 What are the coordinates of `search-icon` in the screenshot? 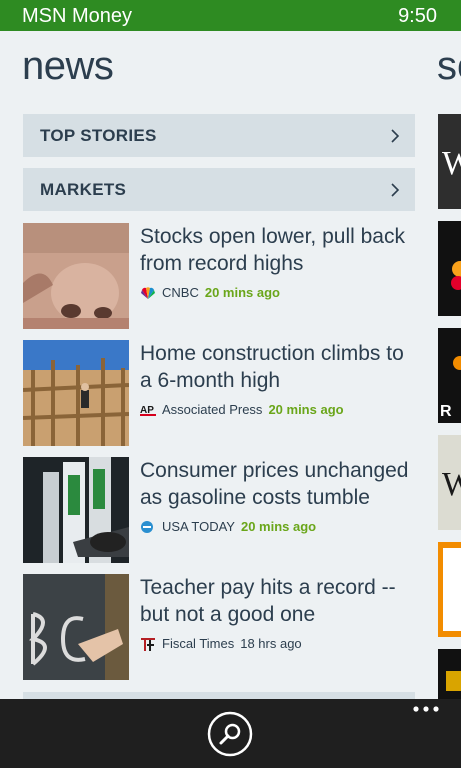 It's located at (230, 734).